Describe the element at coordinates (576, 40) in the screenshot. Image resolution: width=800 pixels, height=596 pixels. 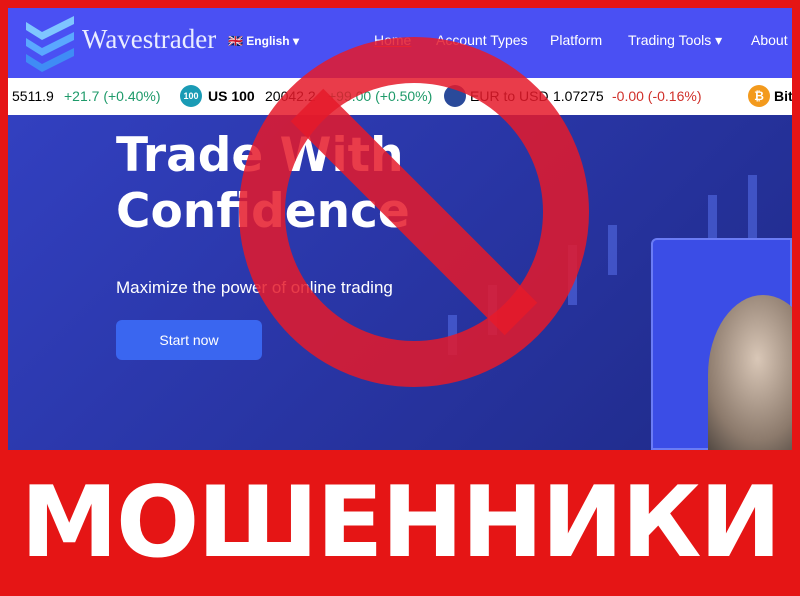
I see `nav-platform: Platform` at that location.